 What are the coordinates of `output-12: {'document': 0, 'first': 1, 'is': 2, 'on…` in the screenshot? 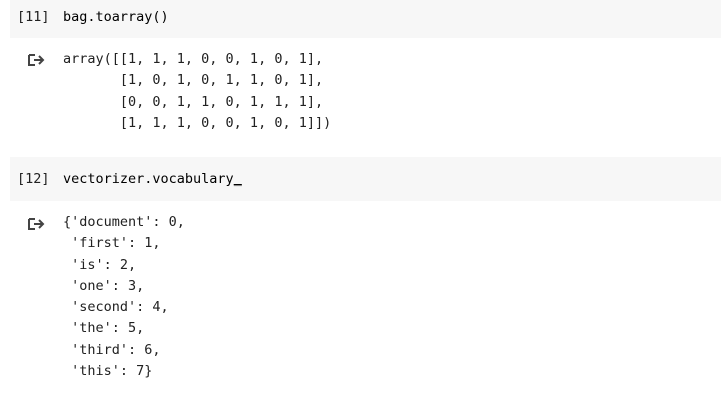 It's located at (124, 297).